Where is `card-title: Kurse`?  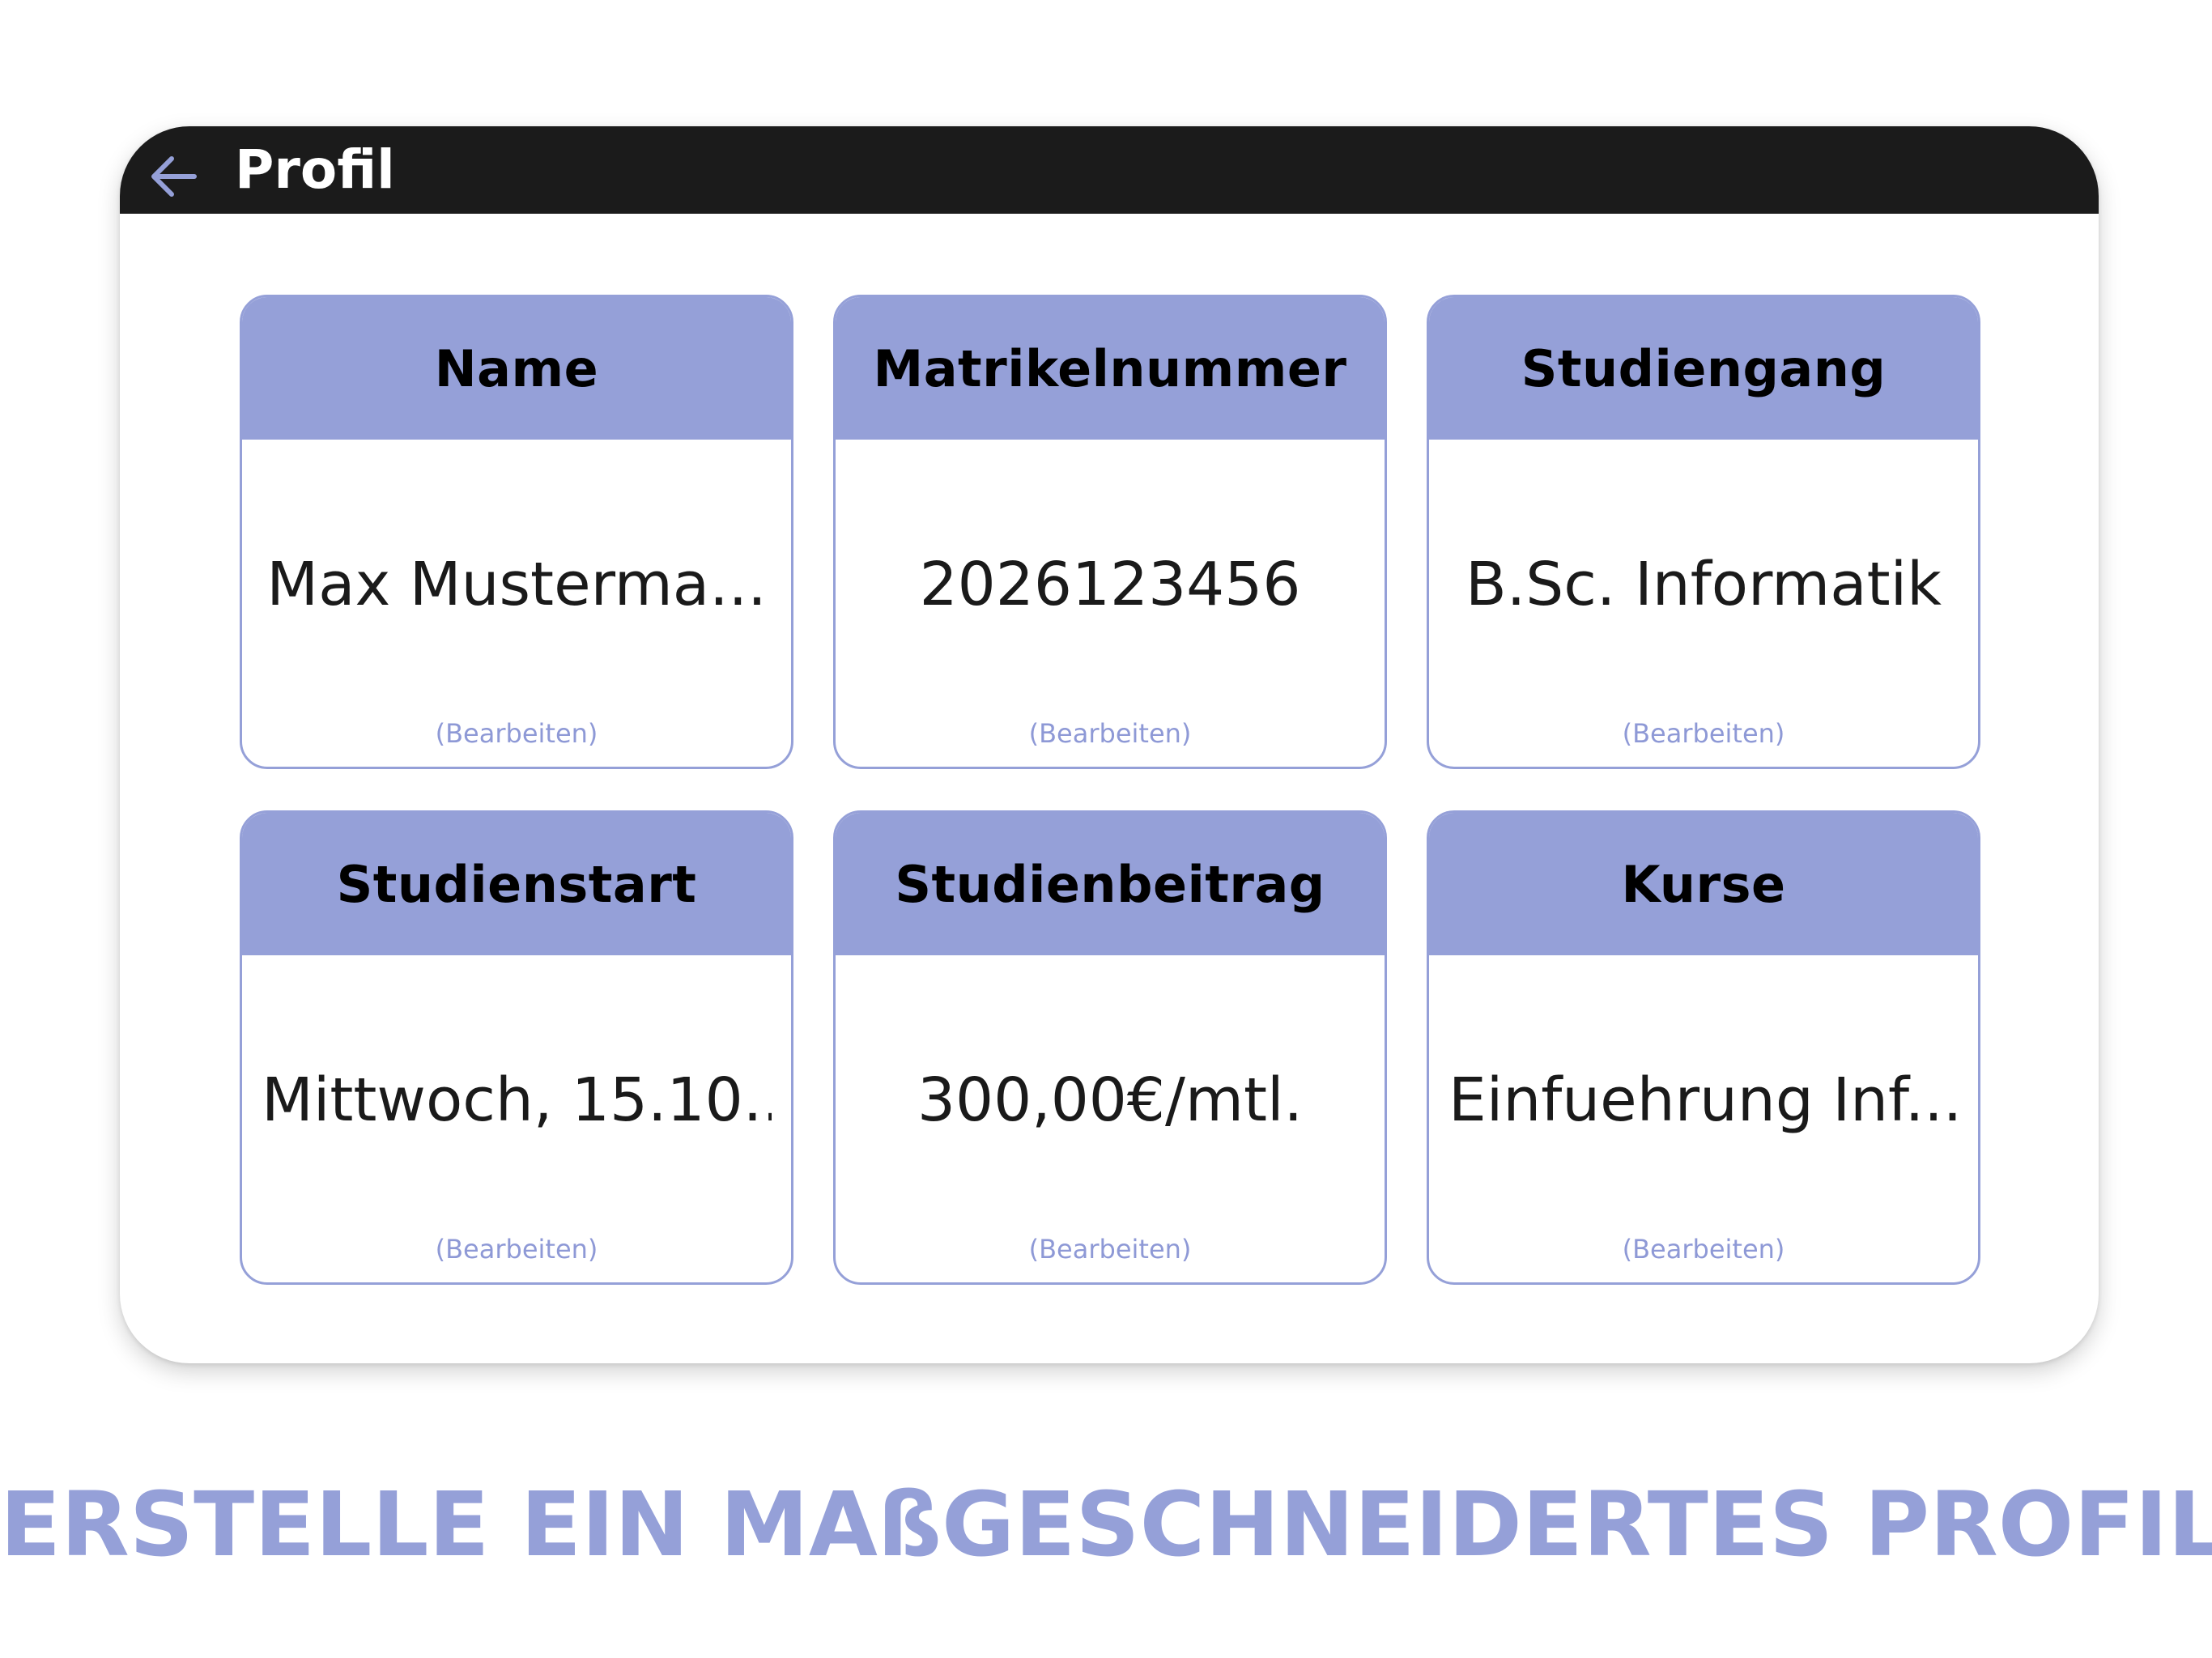 card-title: Kurse is located at coordinates (1704, 884).